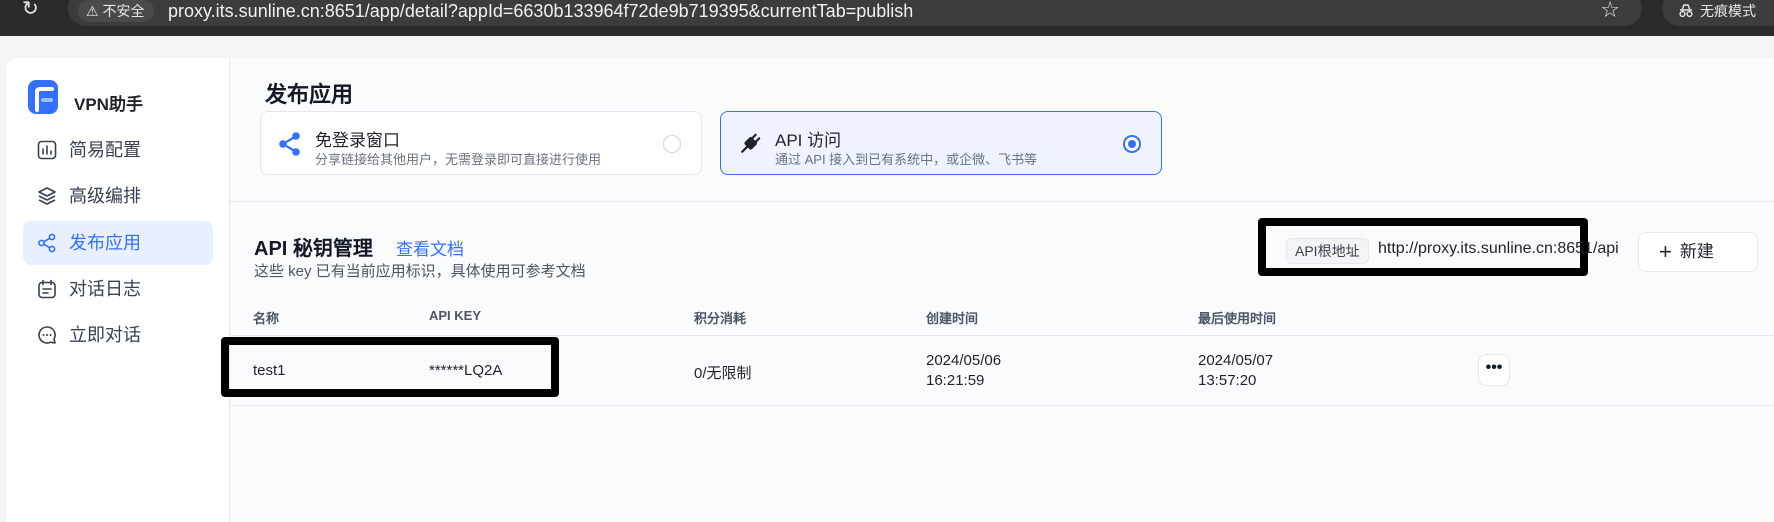 The width and height of the screenshot is (1774, 522). What do you see at coordinates (105, 243) in the screenshot?
I see `sidebar-item-label: 发布应用` at bounding box center [105, 243].